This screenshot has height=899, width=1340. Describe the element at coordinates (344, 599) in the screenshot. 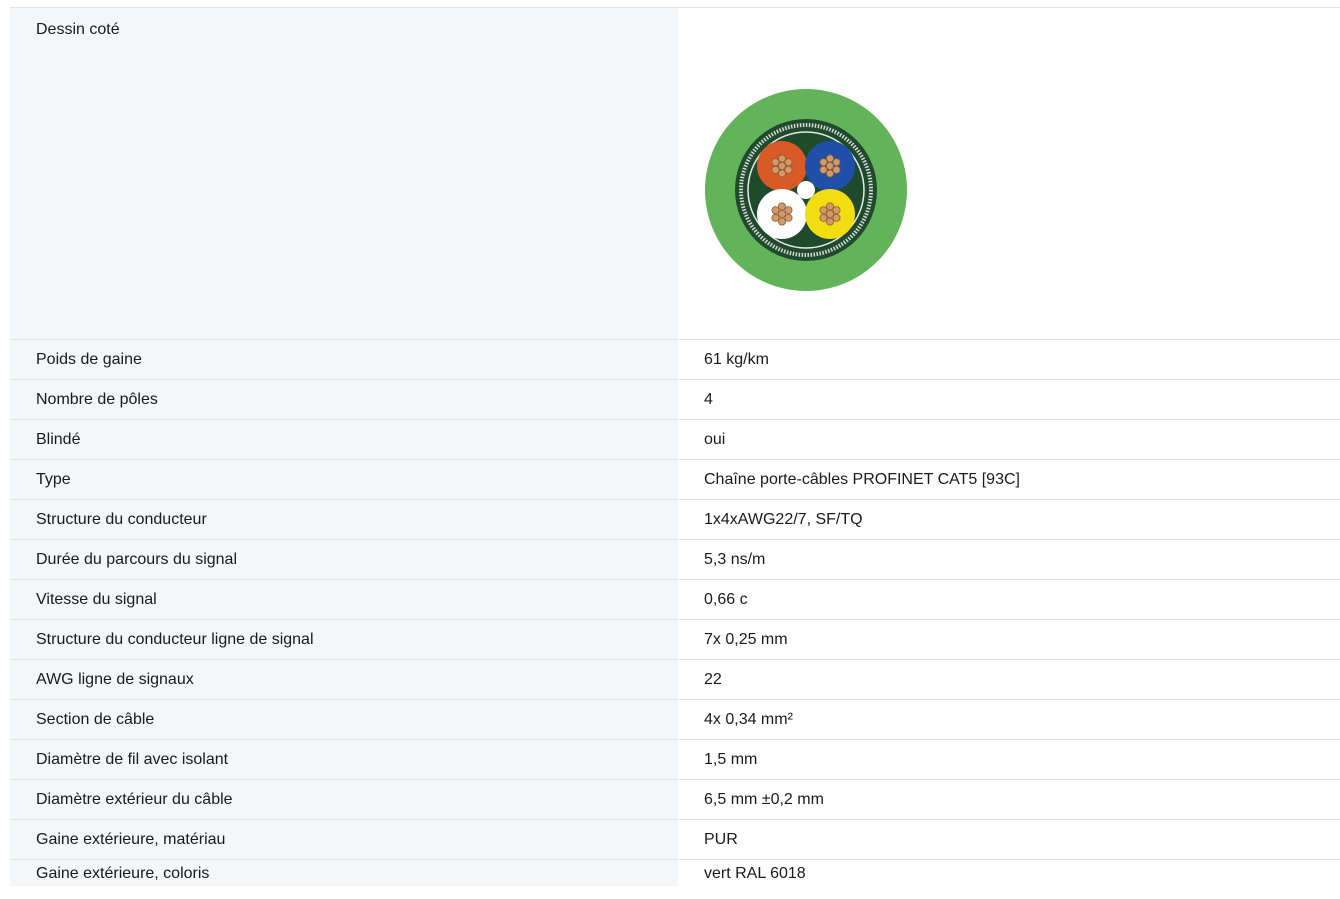

I see `spec-label: Vitesse du signal` at that location.